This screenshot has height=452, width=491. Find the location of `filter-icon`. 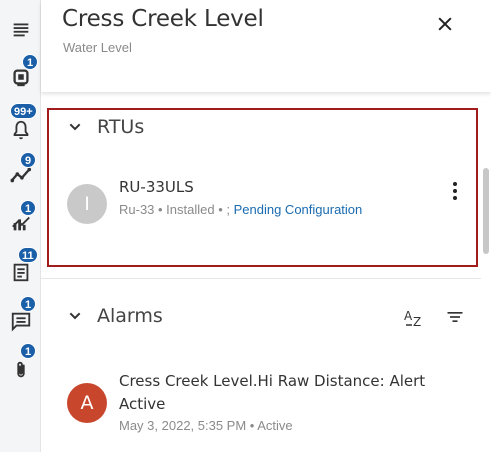

filter-icon is located at coordinates (455, 317).